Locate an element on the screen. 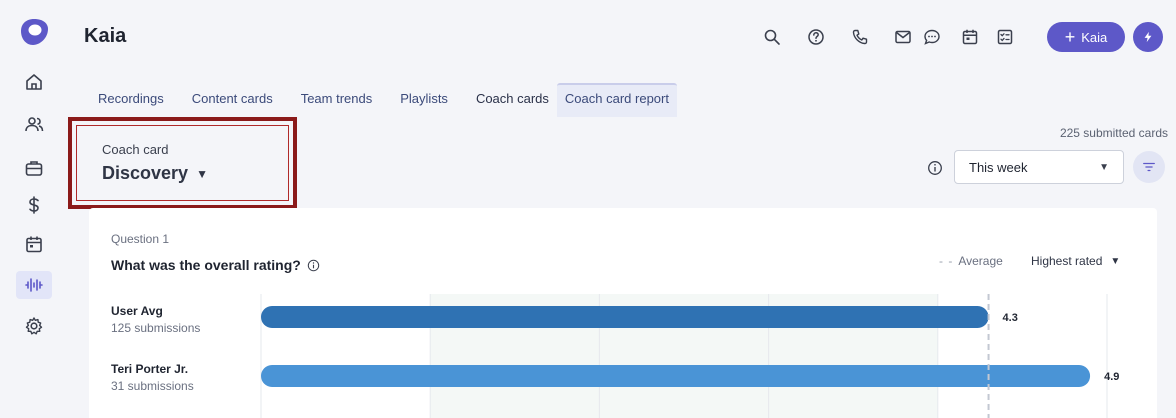  bolt-button is located at coordinates (1148, 37).